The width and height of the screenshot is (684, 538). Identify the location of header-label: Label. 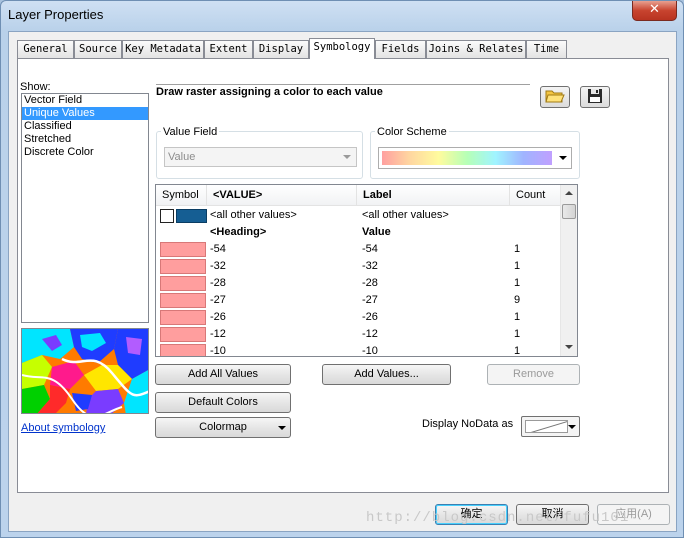
(433, 195).